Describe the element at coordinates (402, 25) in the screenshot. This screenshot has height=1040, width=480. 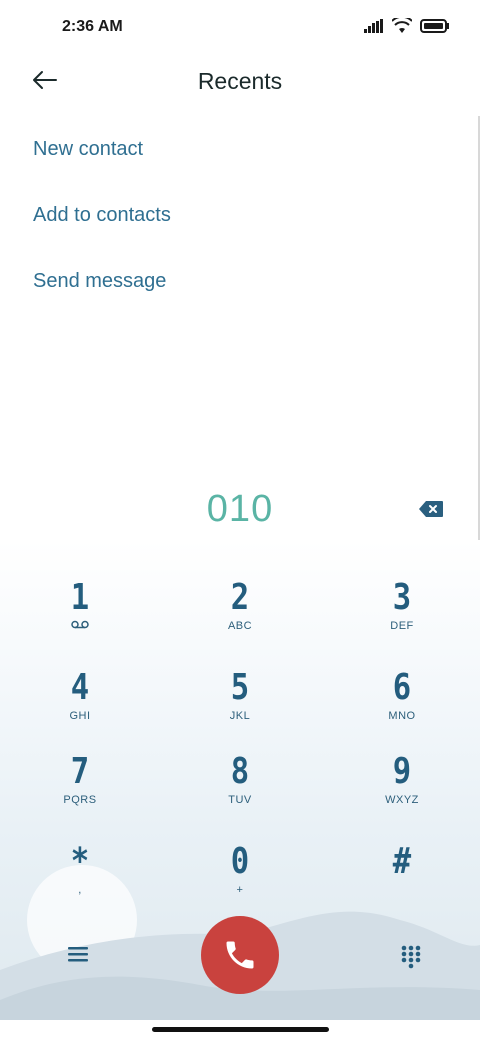
I see `wifi-icon` at that location.